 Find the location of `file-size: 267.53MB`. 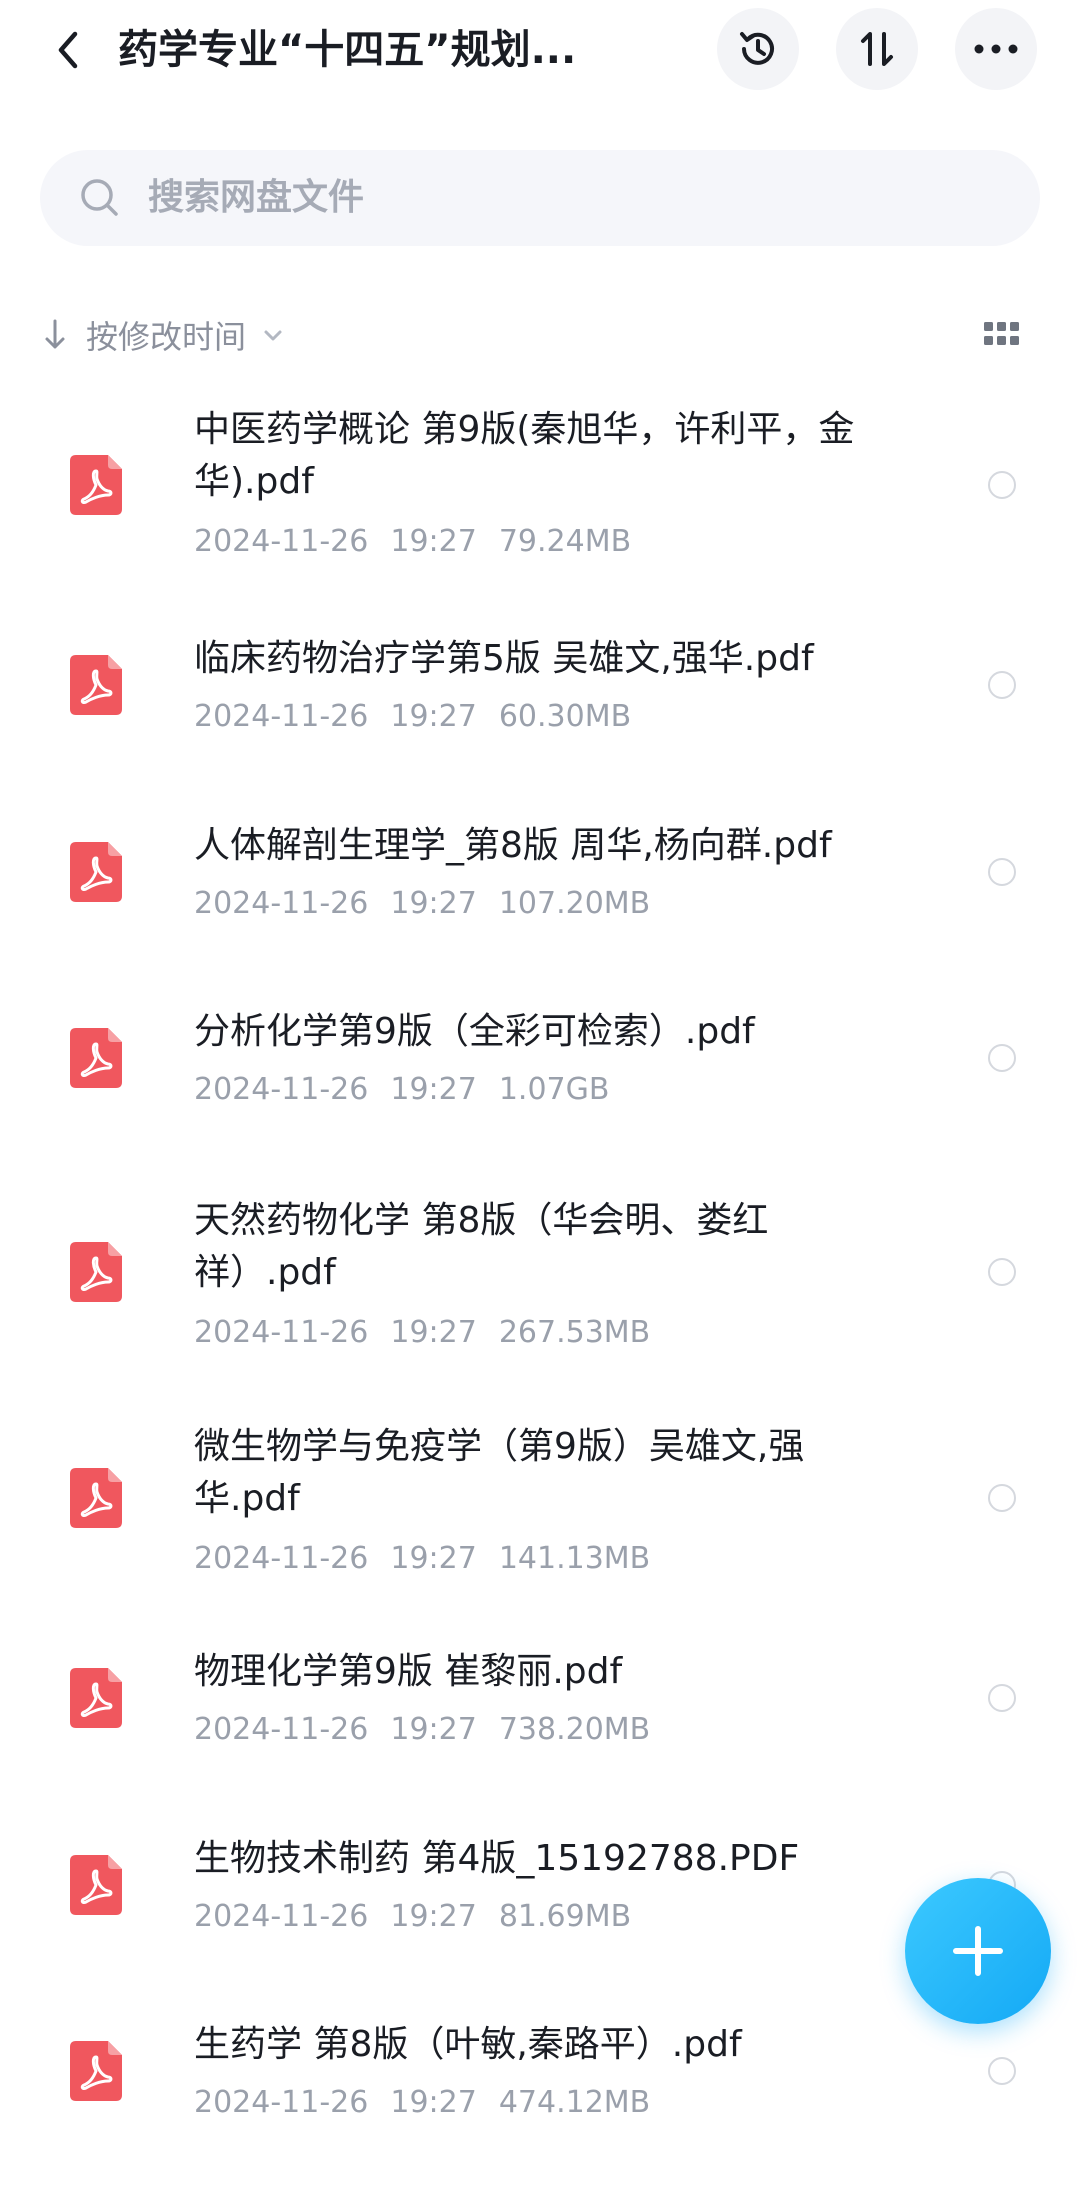

file-size: 267.53MB is located at coordinates (574, 1332).